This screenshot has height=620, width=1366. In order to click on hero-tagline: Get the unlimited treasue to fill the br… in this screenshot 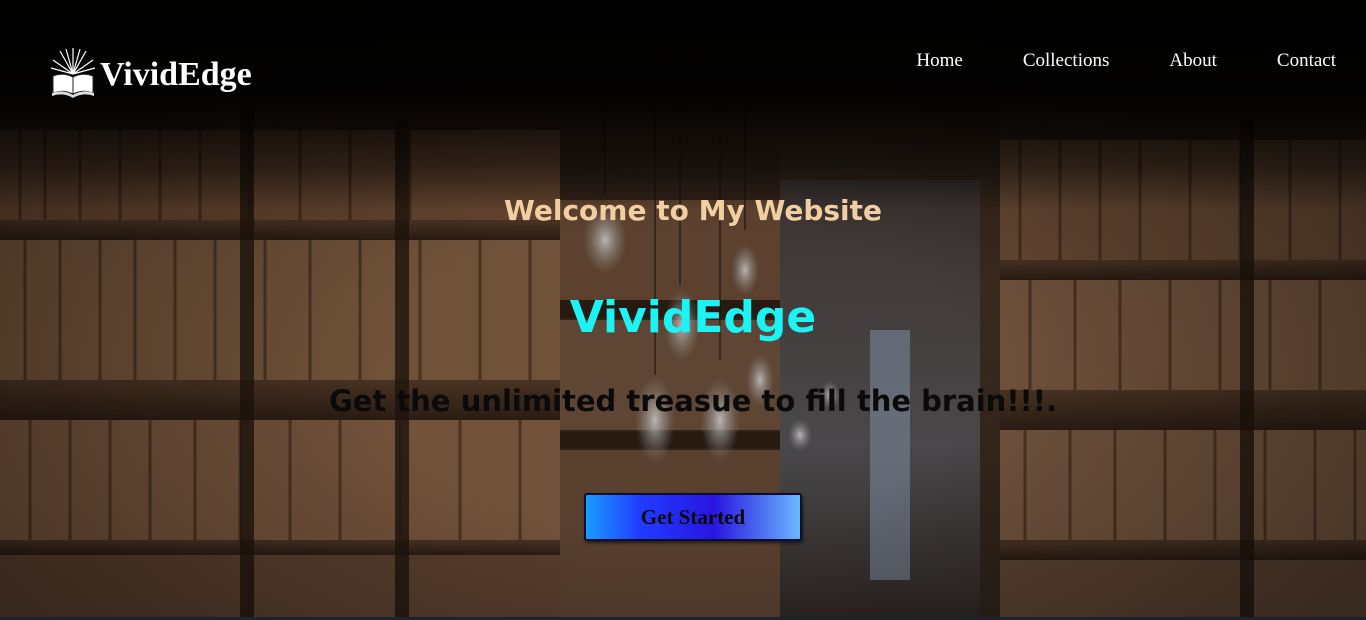, I will do `click(693, 401)`.